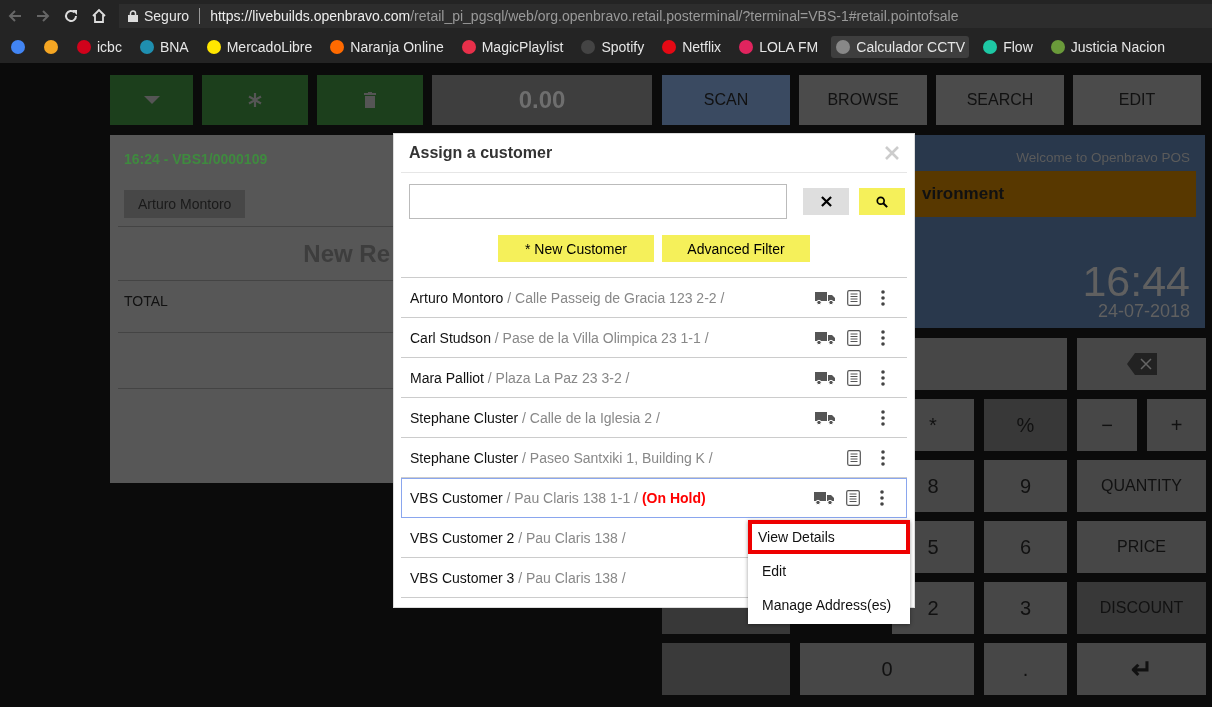 The width and height of the screenshot is (1212, 707). Describe the element at coordinates (99, 47) in the screenshot. I see `bookmark: icbc` at that location.